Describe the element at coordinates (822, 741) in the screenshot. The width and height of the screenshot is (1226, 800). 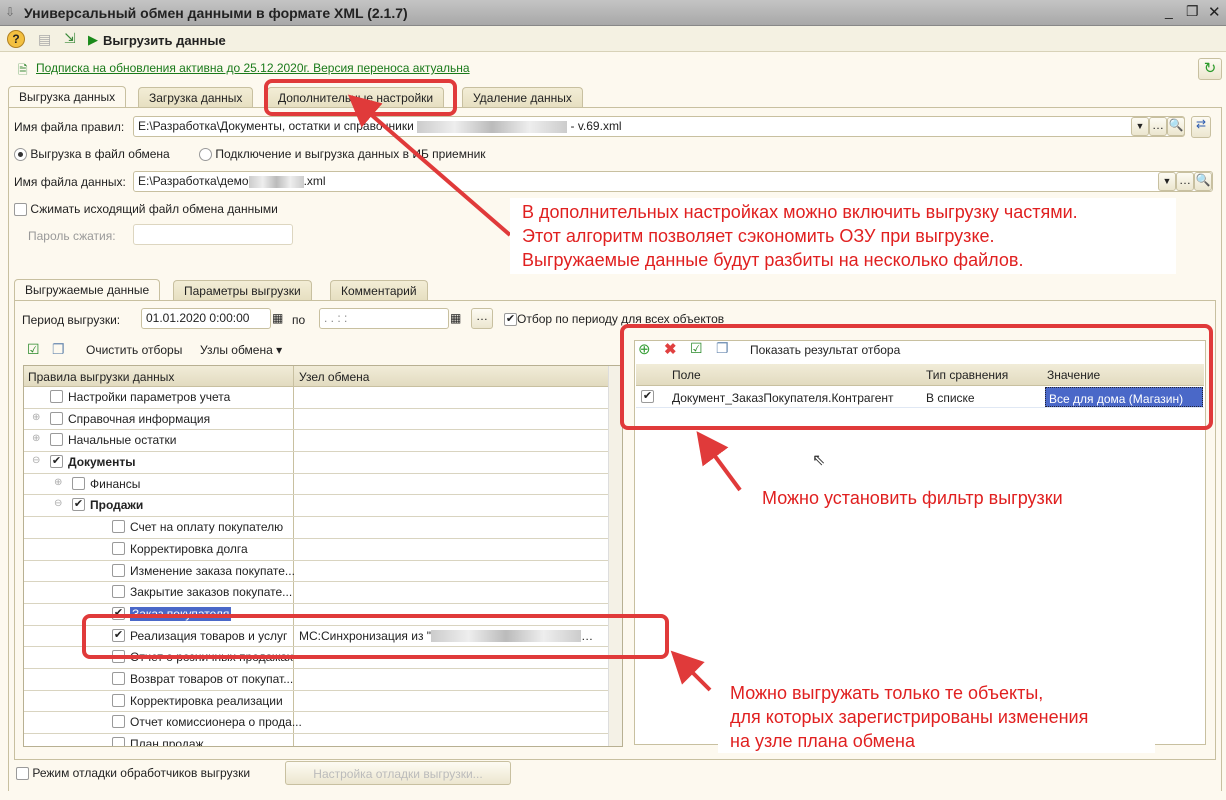
I see `note-line: на узле плана обмена` at that location.